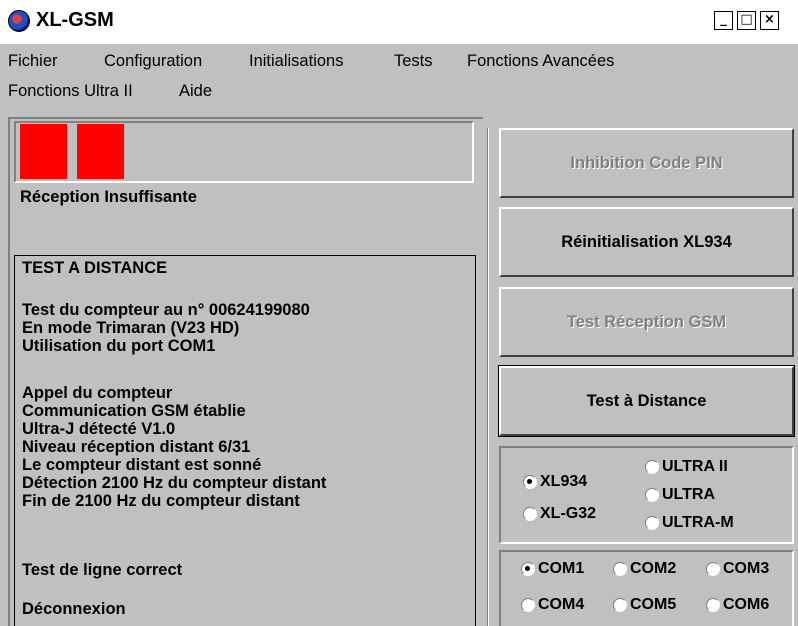 This screenshot has height=626, width=798. I want to click on radio-com3: COM3, so click(737, 569).